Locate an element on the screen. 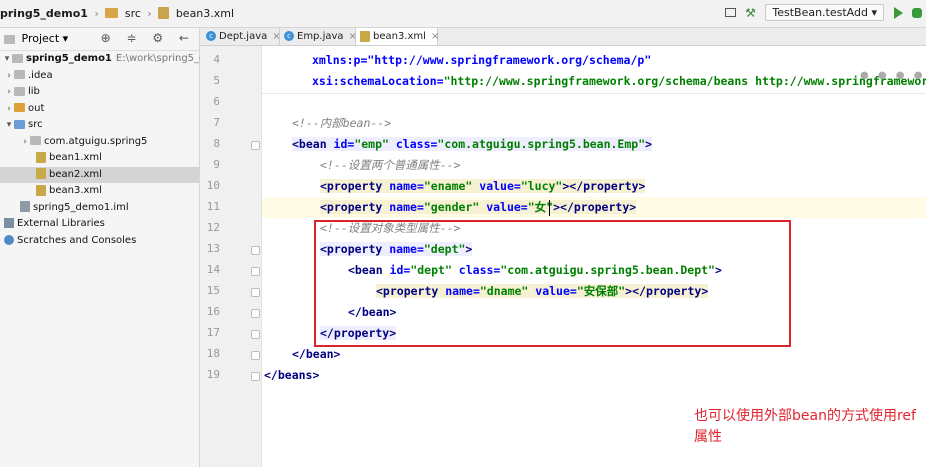 The image size is (926, 467). tree-item-package: › com.atguigu.spring5 is located at coordinates (99, 142).